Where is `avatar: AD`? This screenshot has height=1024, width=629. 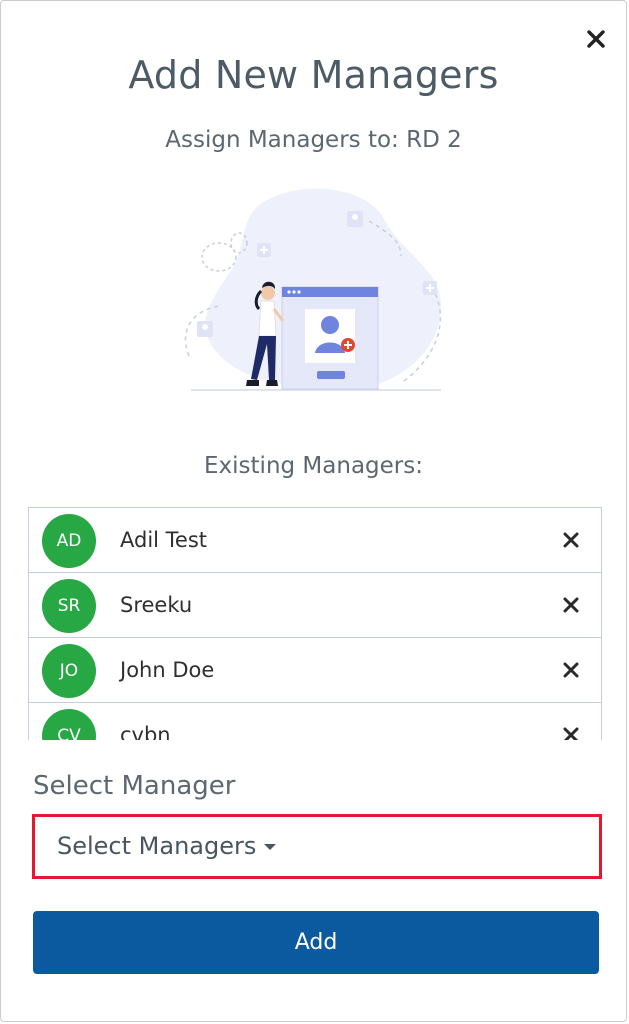
avatar: AD is located at coordinates (69, 541).